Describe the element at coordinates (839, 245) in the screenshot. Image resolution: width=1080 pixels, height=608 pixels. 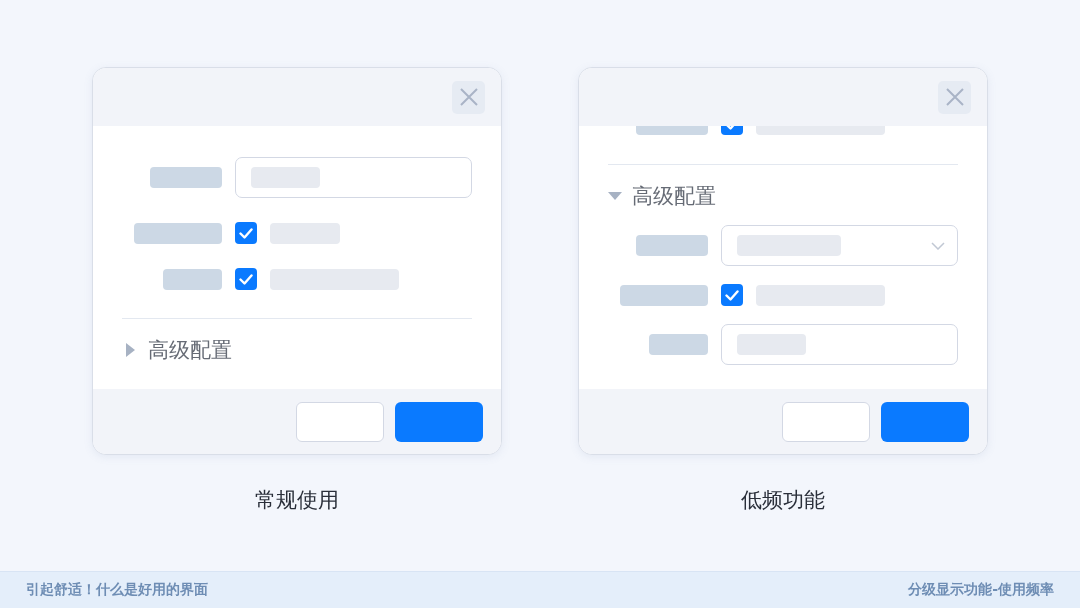
I see `select-field` at that location.